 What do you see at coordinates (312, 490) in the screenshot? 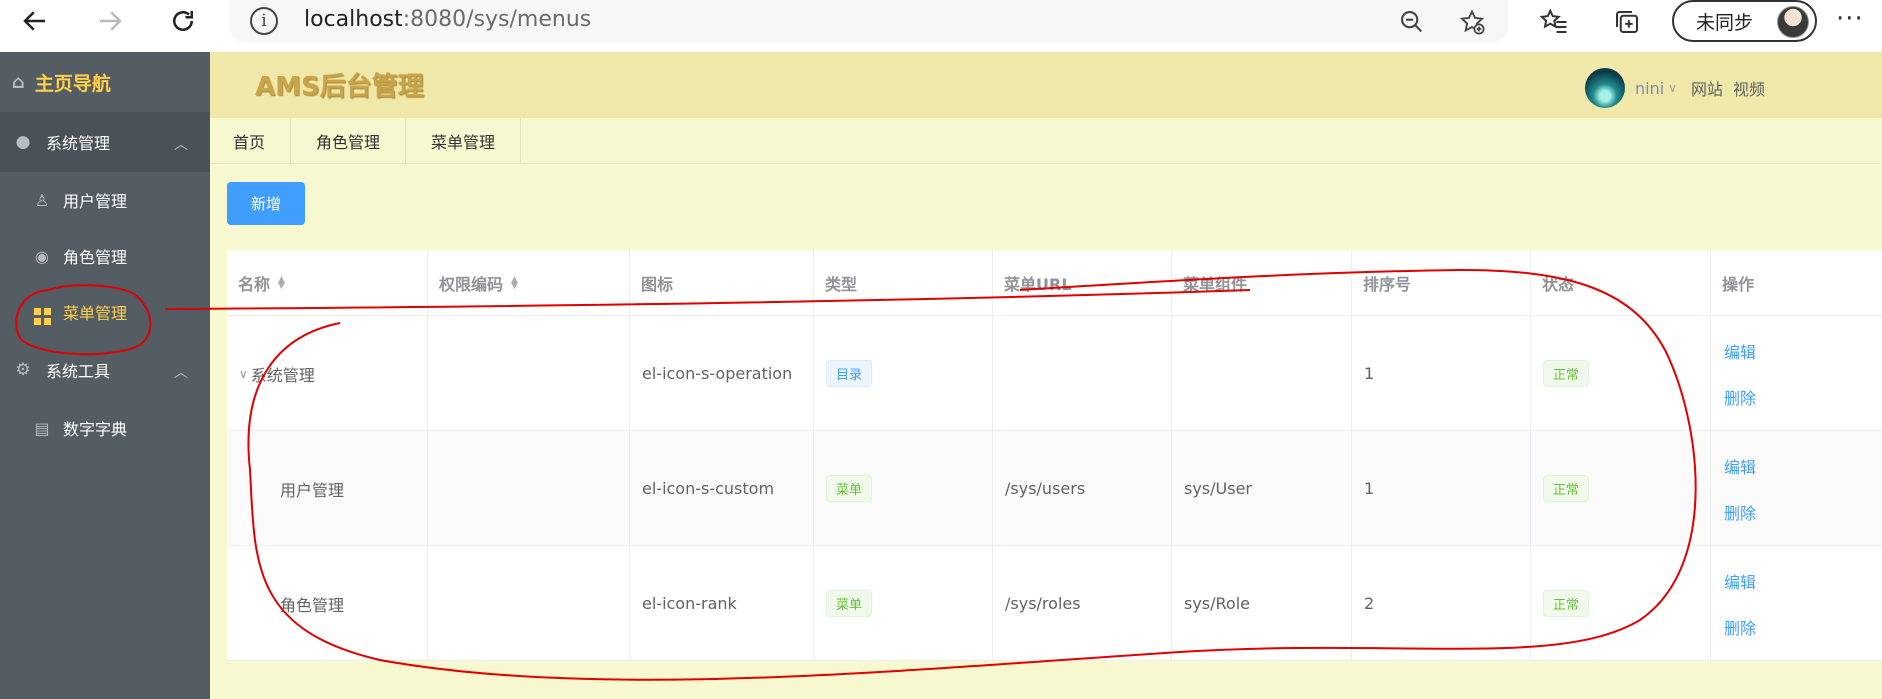
I see `row-name: 用户管理` at bounding box center [312, 490].